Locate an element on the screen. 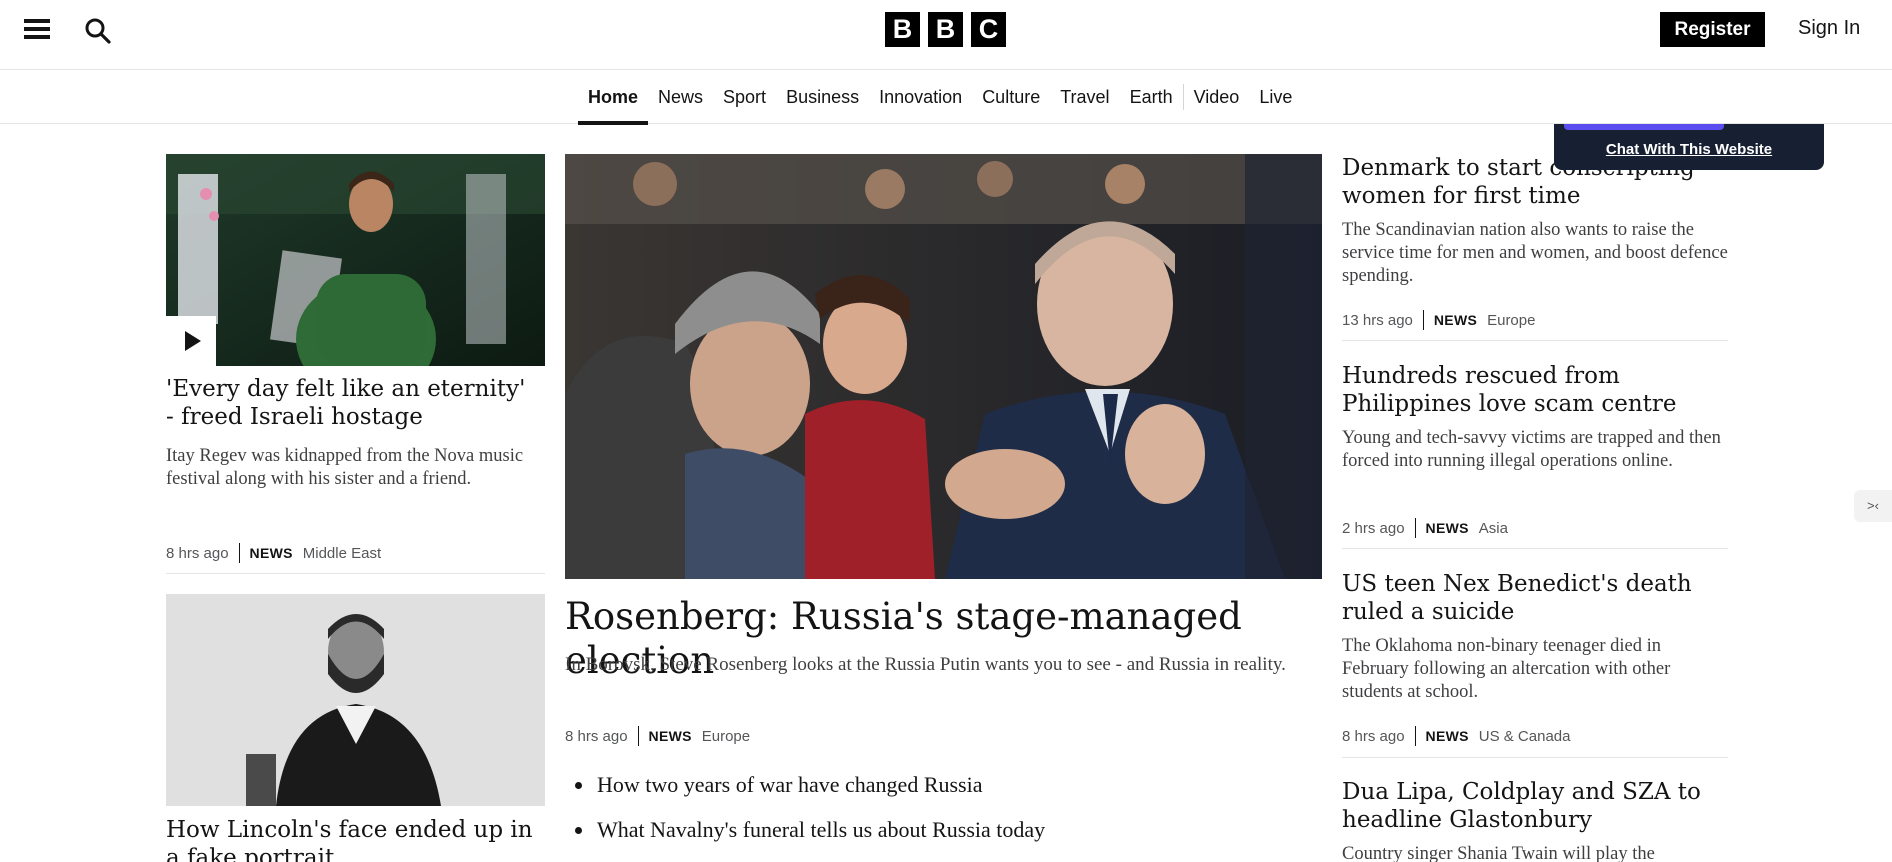 This screenshot has width=1892, height=862. chat-widget: Chat With This Website is located at coordinates (1689, 147).